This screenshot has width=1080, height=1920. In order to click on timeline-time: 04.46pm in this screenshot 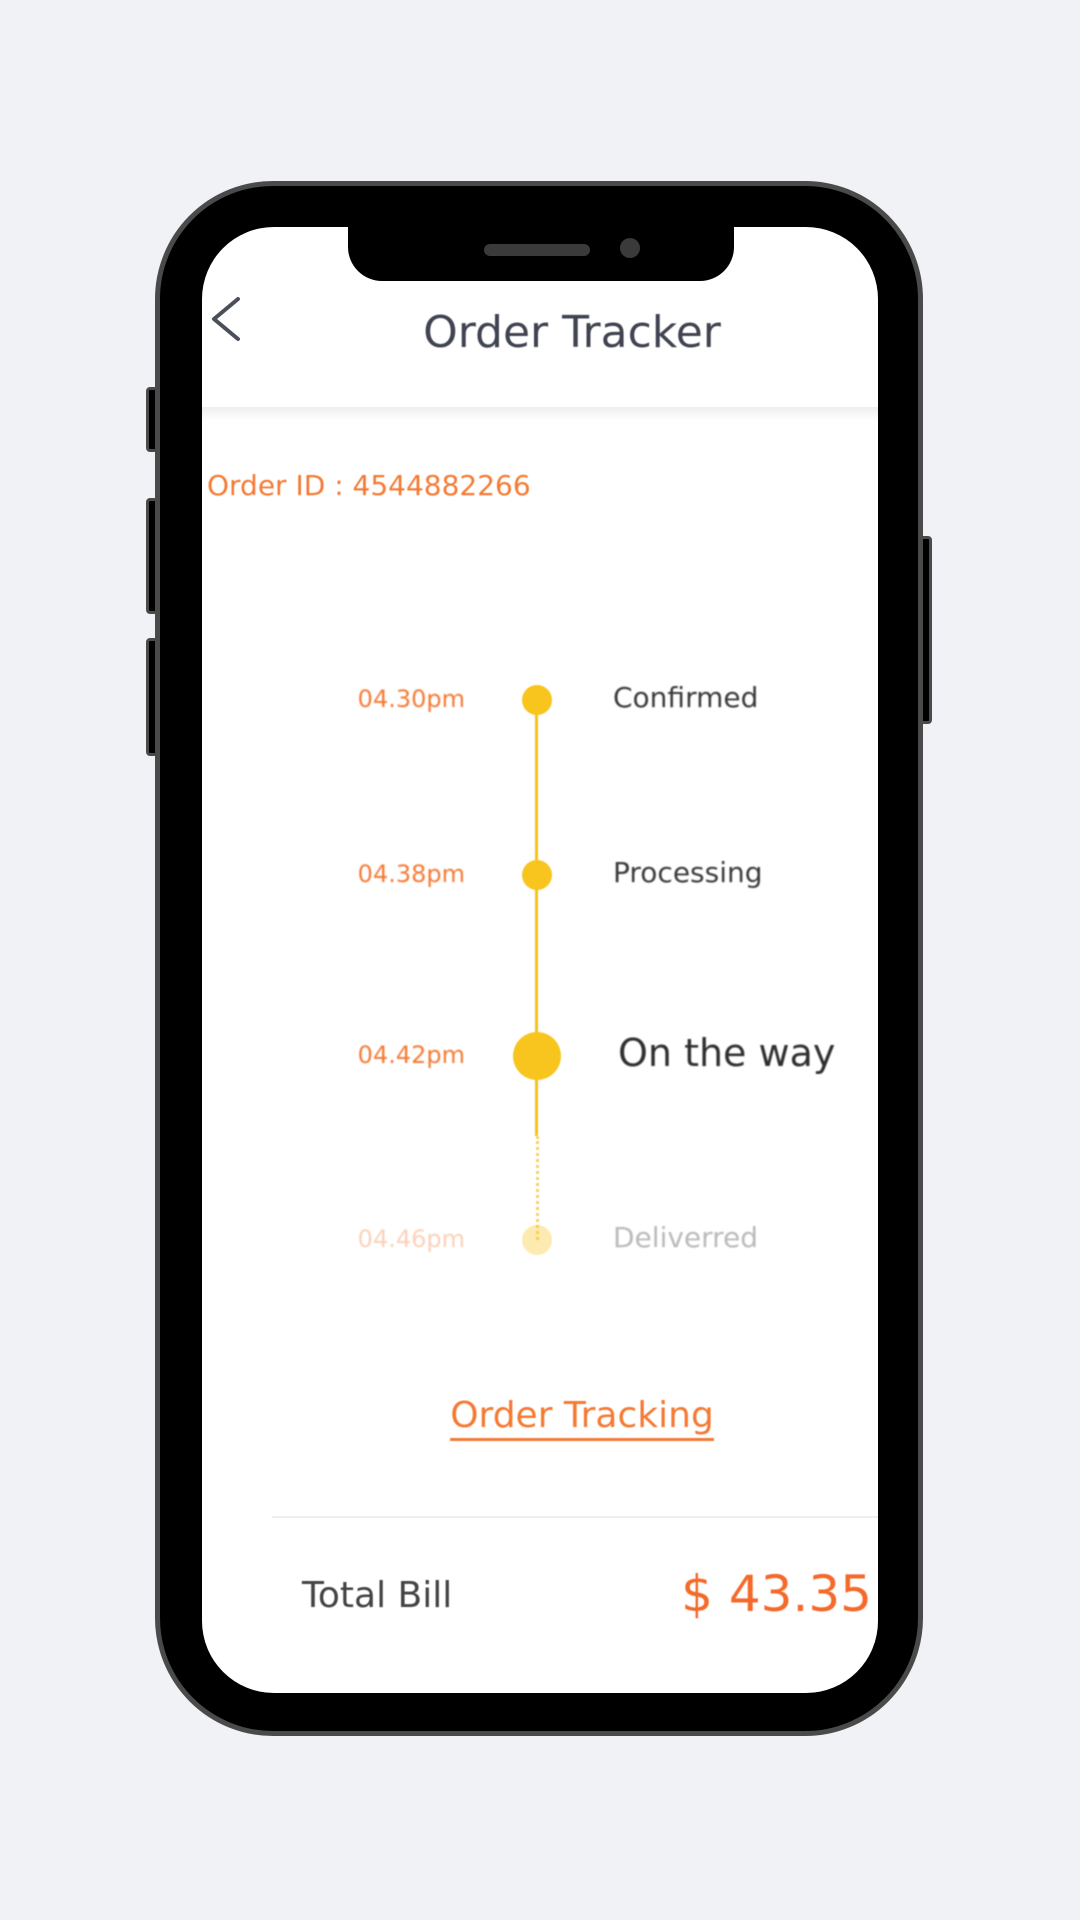, I will do `click(411, 1239)`.